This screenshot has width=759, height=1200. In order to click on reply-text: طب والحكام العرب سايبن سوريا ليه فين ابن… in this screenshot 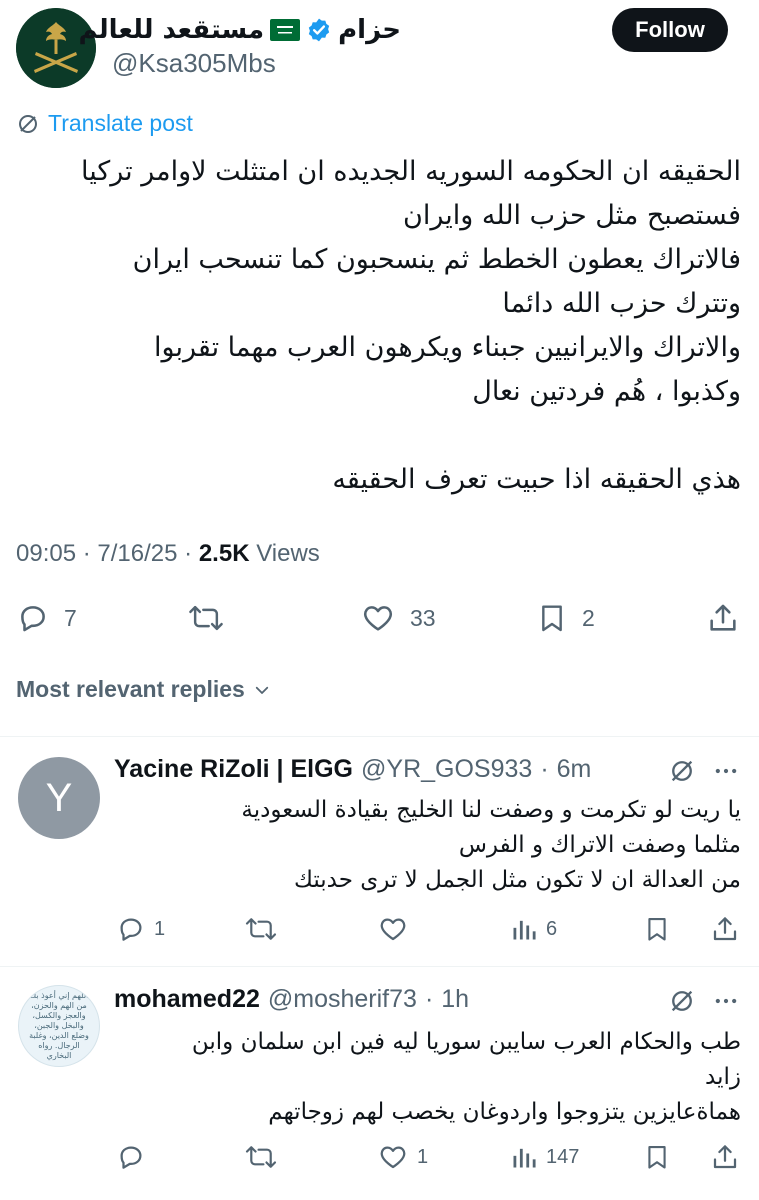, I will do `click(466, 1077)`.